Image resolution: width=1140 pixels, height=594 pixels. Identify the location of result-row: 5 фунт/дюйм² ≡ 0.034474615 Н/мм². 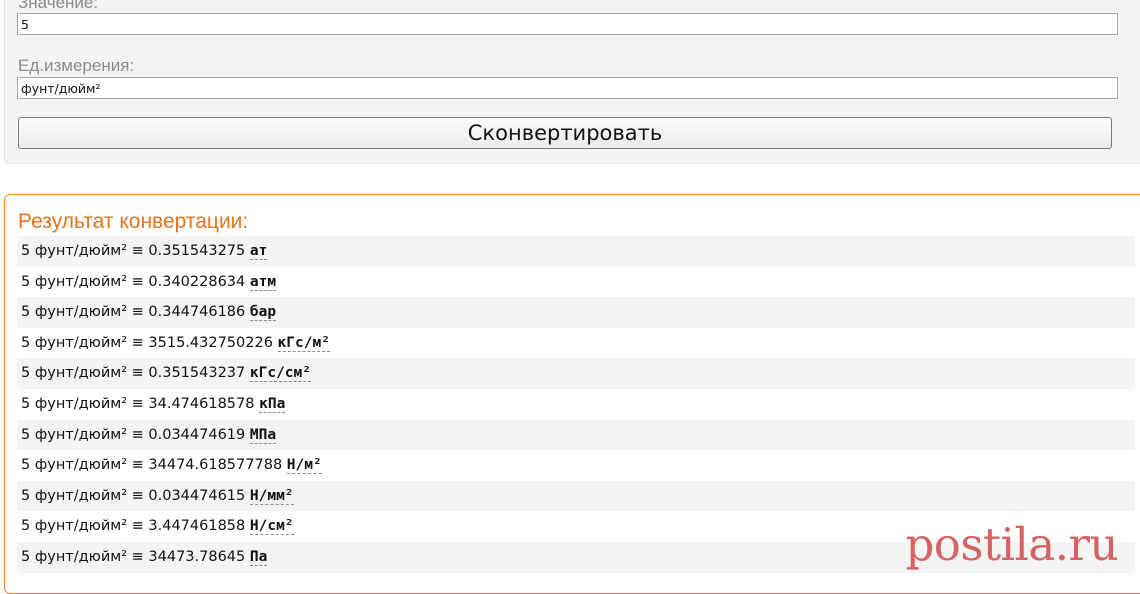
(576, 496).